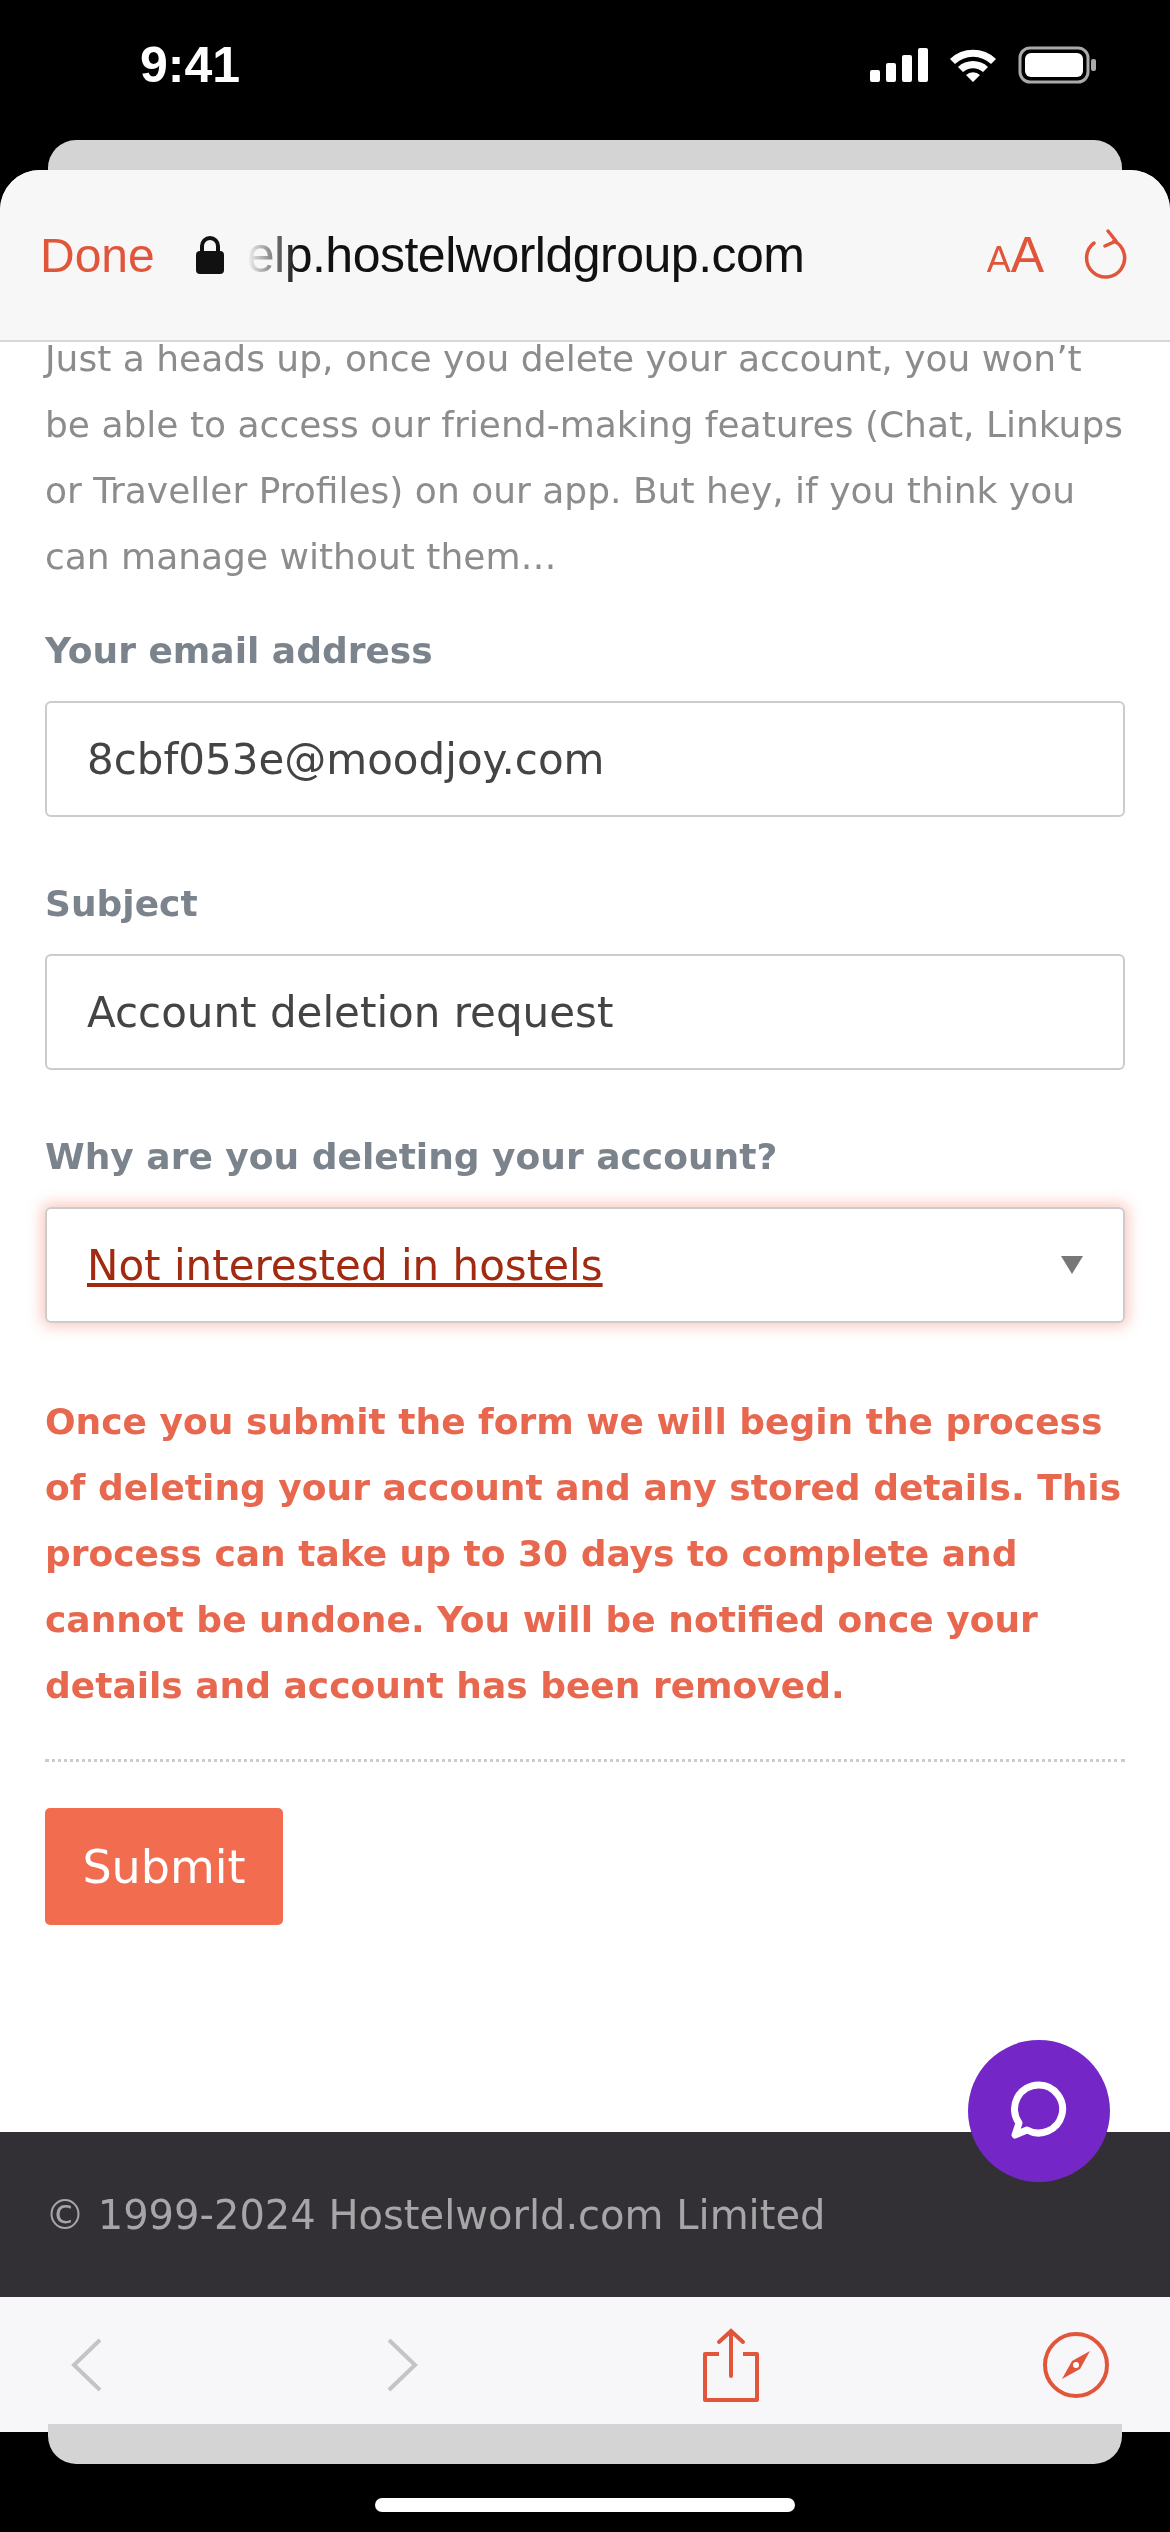 This screenshot has height=2532, width=1170. Describe the element at coordinates (584, 1554) in the screenshot. I see `warning-paragraph: Once you submit the form we will begin the process of deleting your account and any stored details. This process can take up to 30 days to complete and cannot be undone. You will be notified once your details and account has been removed.` at that location.